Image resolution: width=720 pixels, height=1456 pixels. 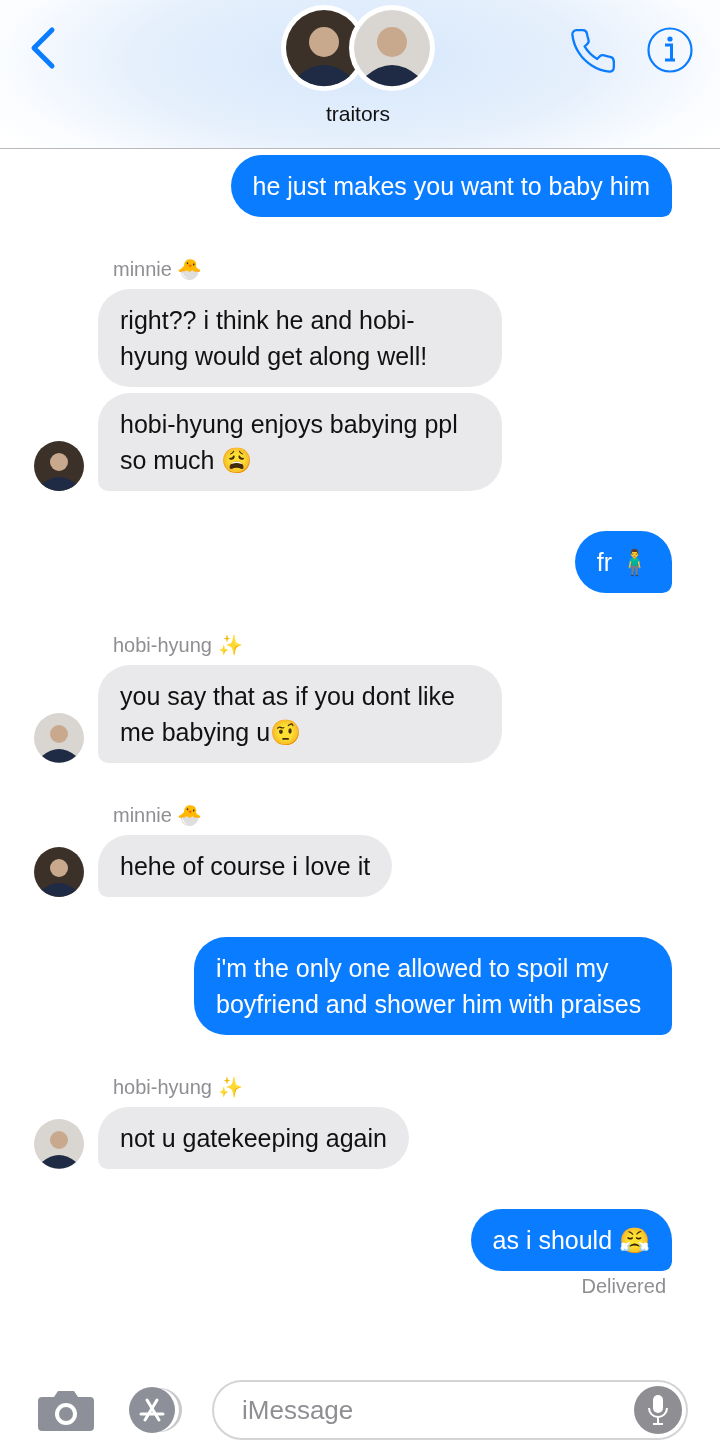 I want to click on sent-message: fr 🧍‍♂, so click(x=623, y=562).